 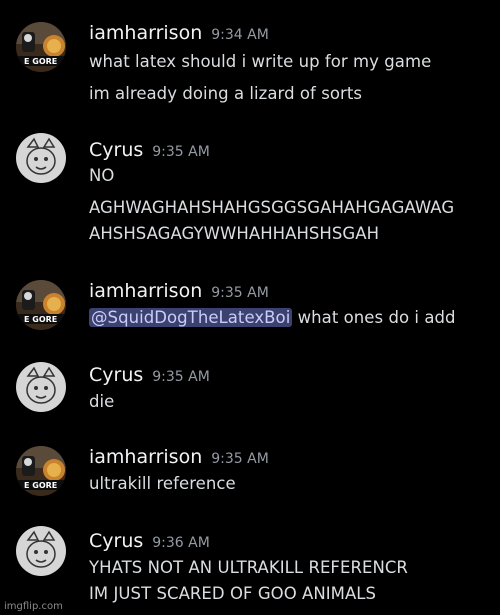 I want to click on message-text: ultrakill reference, so click(x=162, y=483).